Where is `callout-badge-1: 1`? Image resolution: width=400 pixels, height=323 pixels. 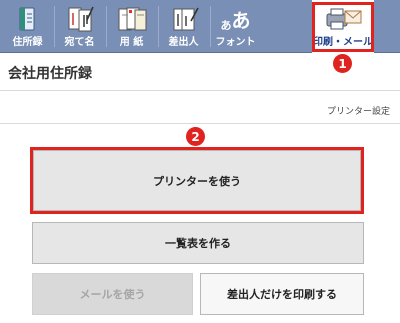 callout-badge-1: 1 is located at coordinates (342, 63).